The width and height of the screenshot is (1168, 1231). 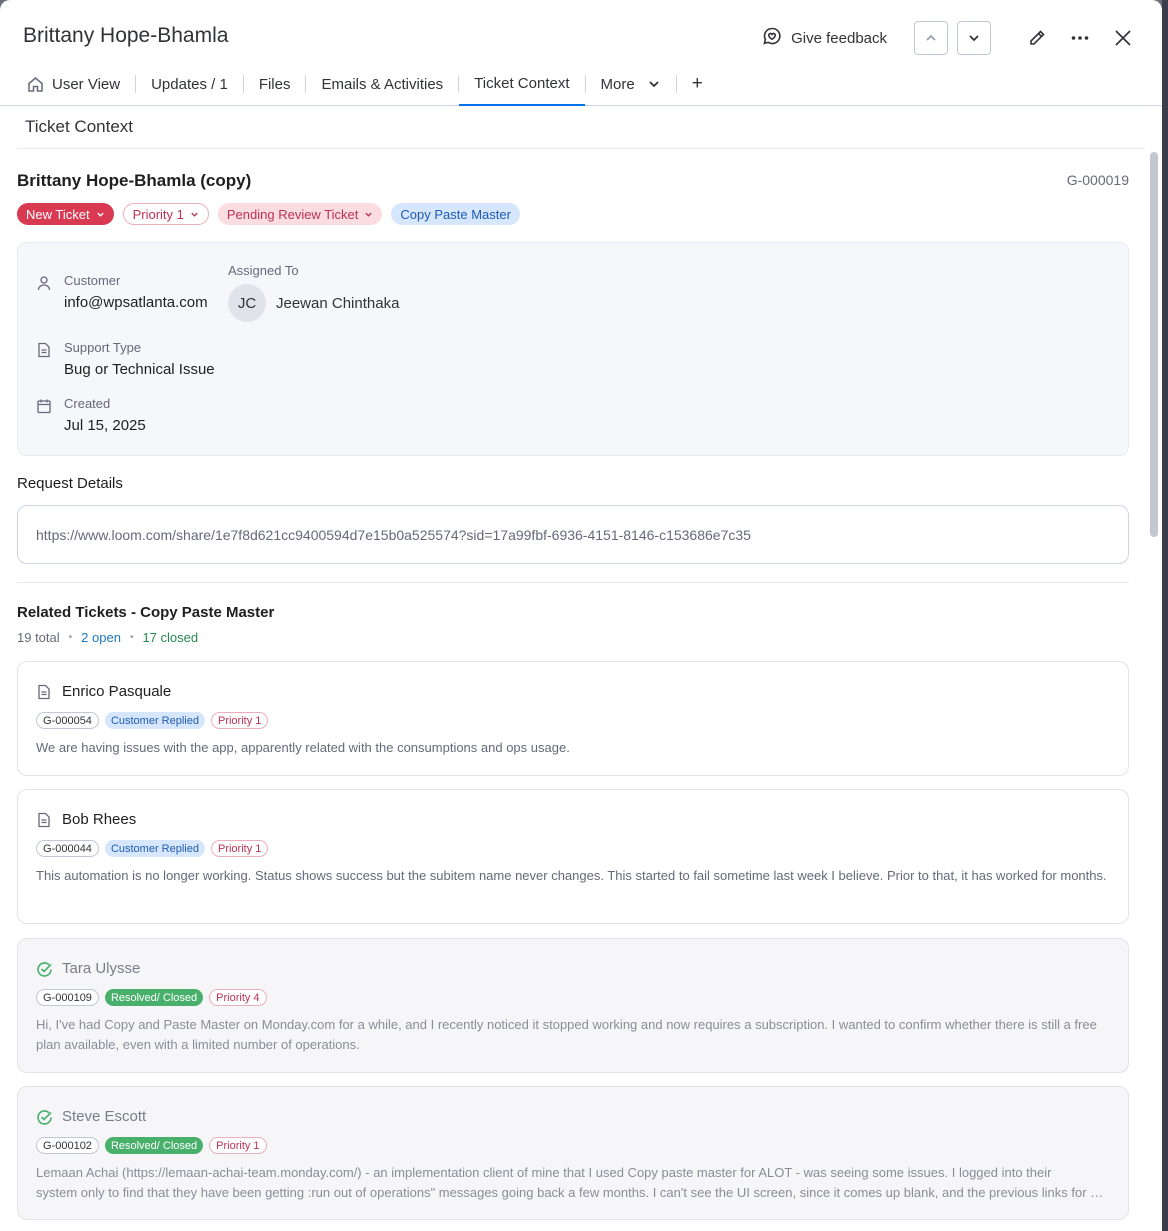 I want to click on give-feedback-button: Give feedback, so click(x=824, y=38).